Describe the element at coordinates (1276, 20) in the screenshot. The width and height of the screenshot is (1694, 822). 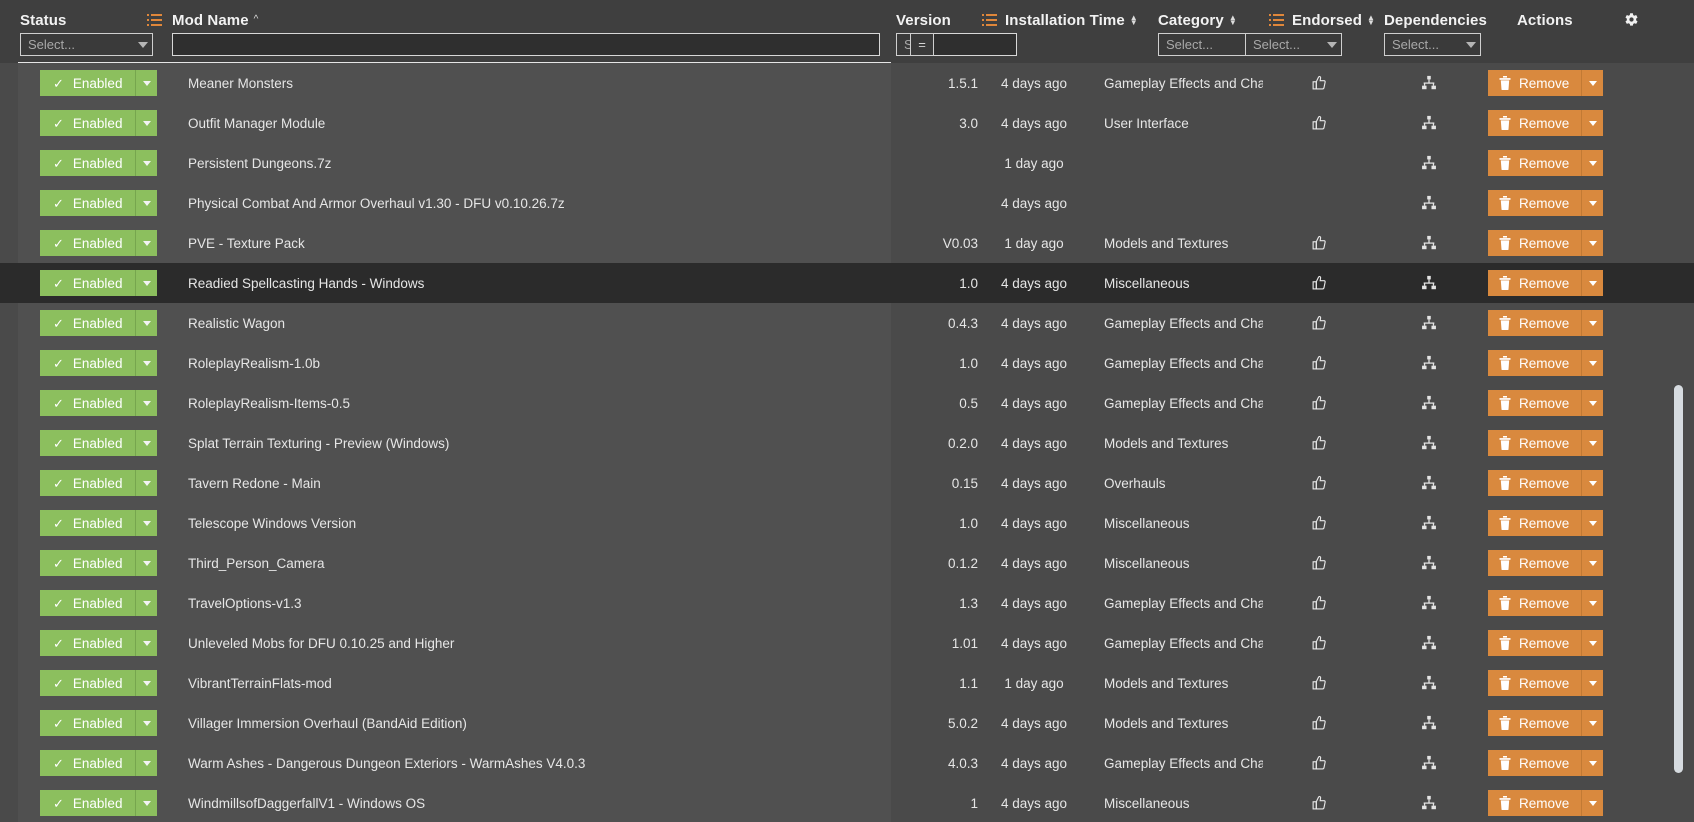
I see `filter-list-icon-endorsed` at that location.